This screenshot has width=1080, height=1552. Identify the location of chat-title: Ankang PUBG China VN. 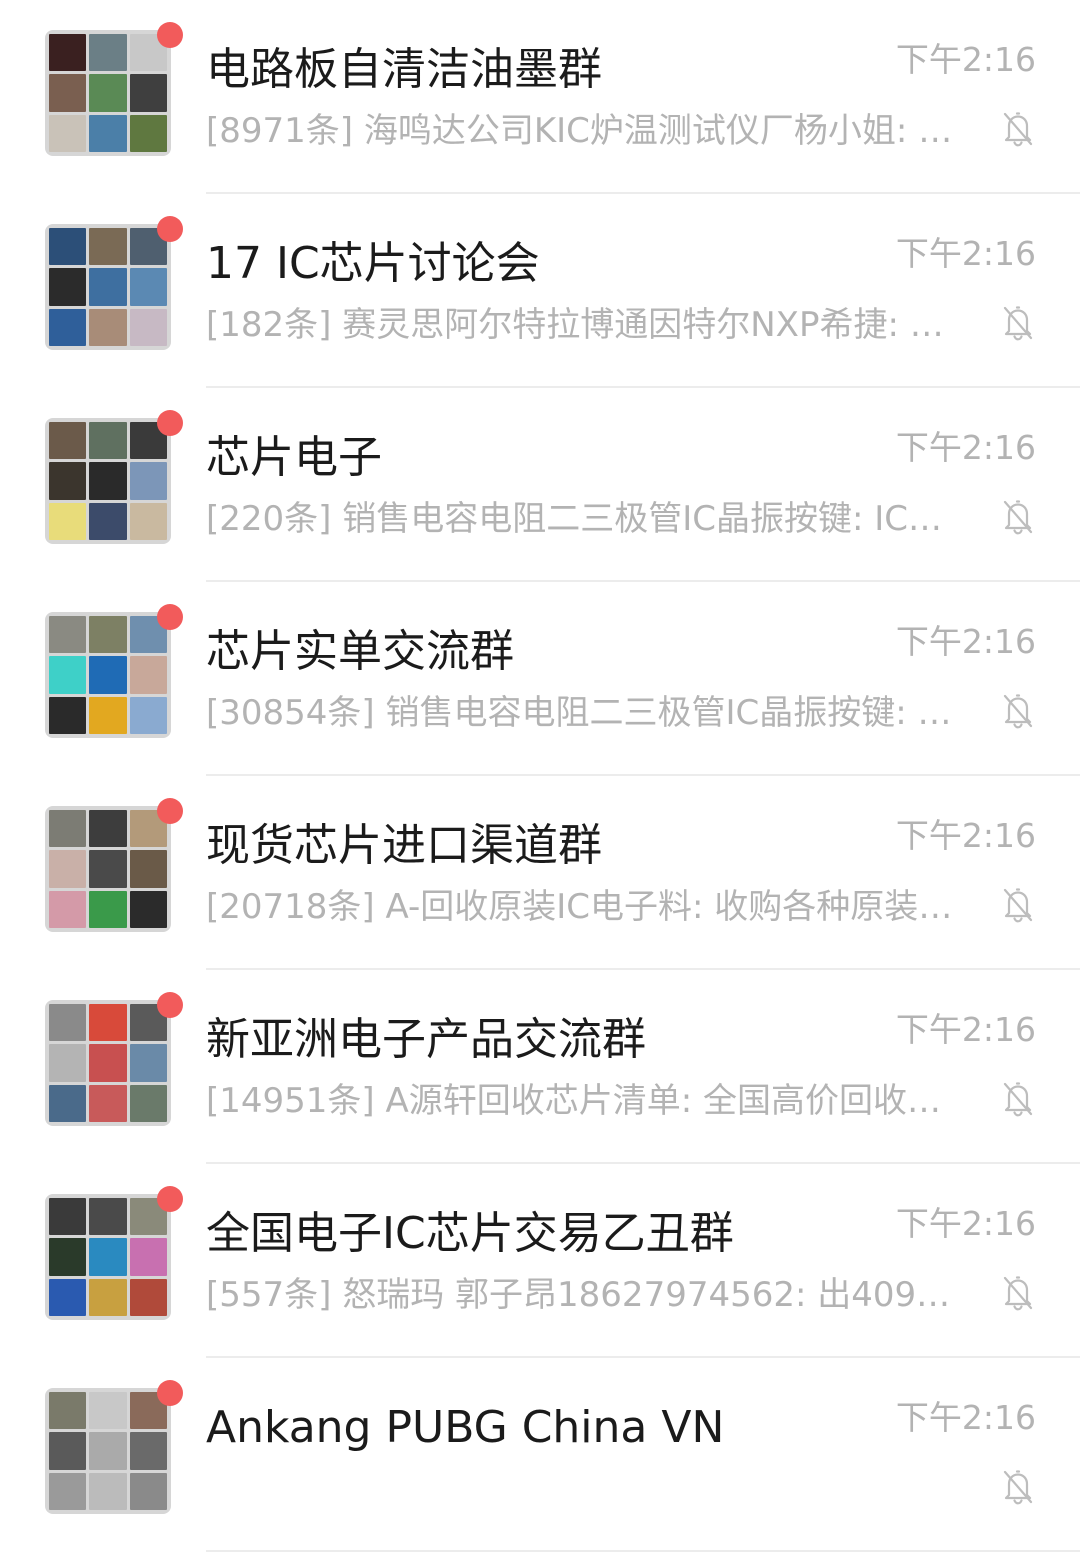
(465, 1427).